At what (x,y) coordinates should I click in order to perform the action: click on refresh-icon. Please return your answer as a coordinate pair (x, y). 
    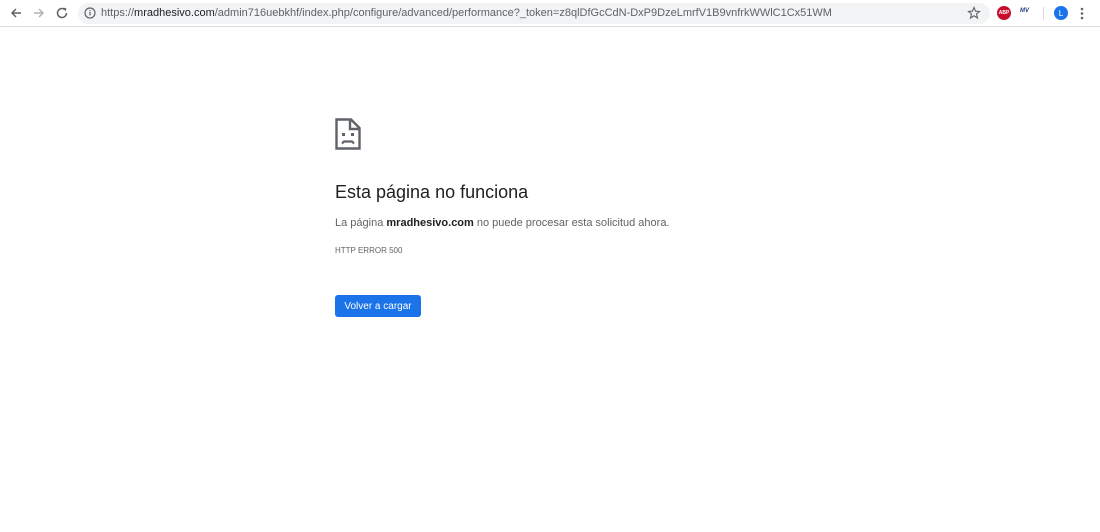
    Looking at the image, I should click on (62, 13).